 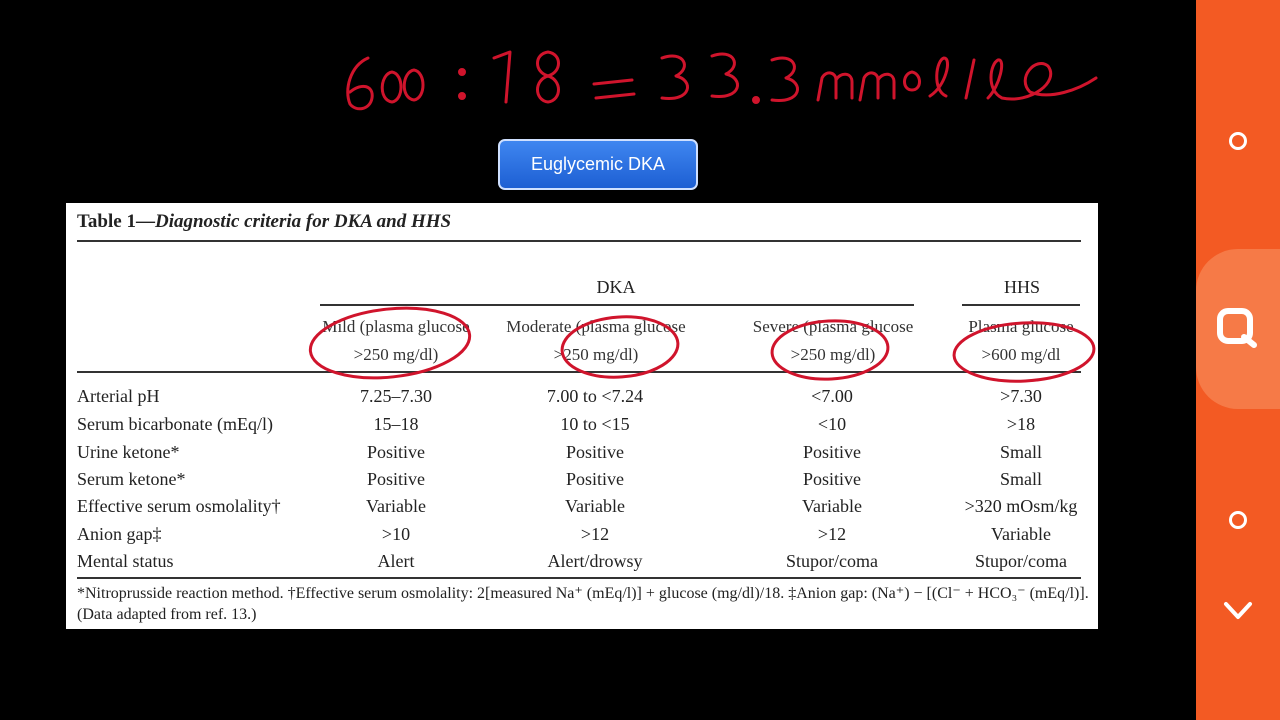 What do you see at coordinates (1021, 354) in the screenshot?
I see `subheader-hhs-line2: >600 mg/dl` at bounding box center [1021, 354].